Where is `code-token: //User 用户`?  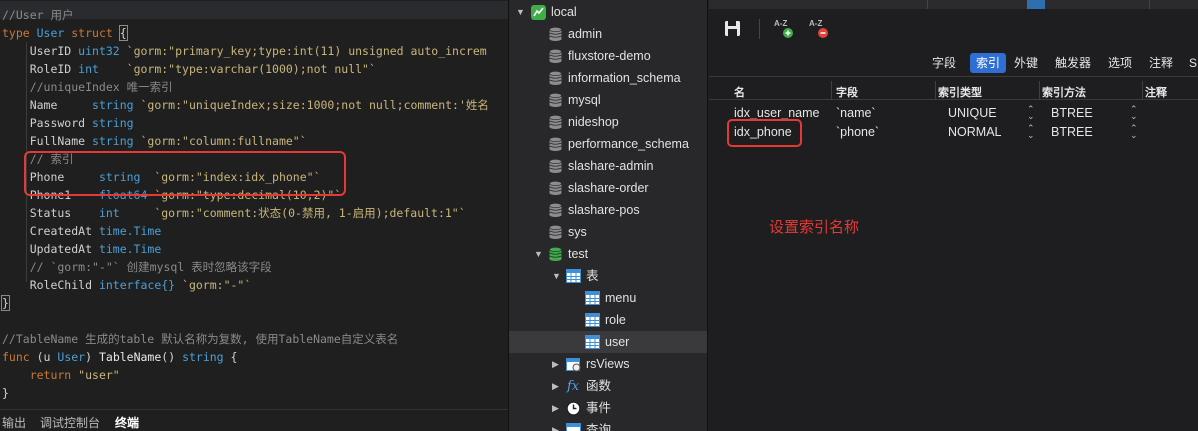 code-token: //User 用户 is located at coordinates (38, 15).